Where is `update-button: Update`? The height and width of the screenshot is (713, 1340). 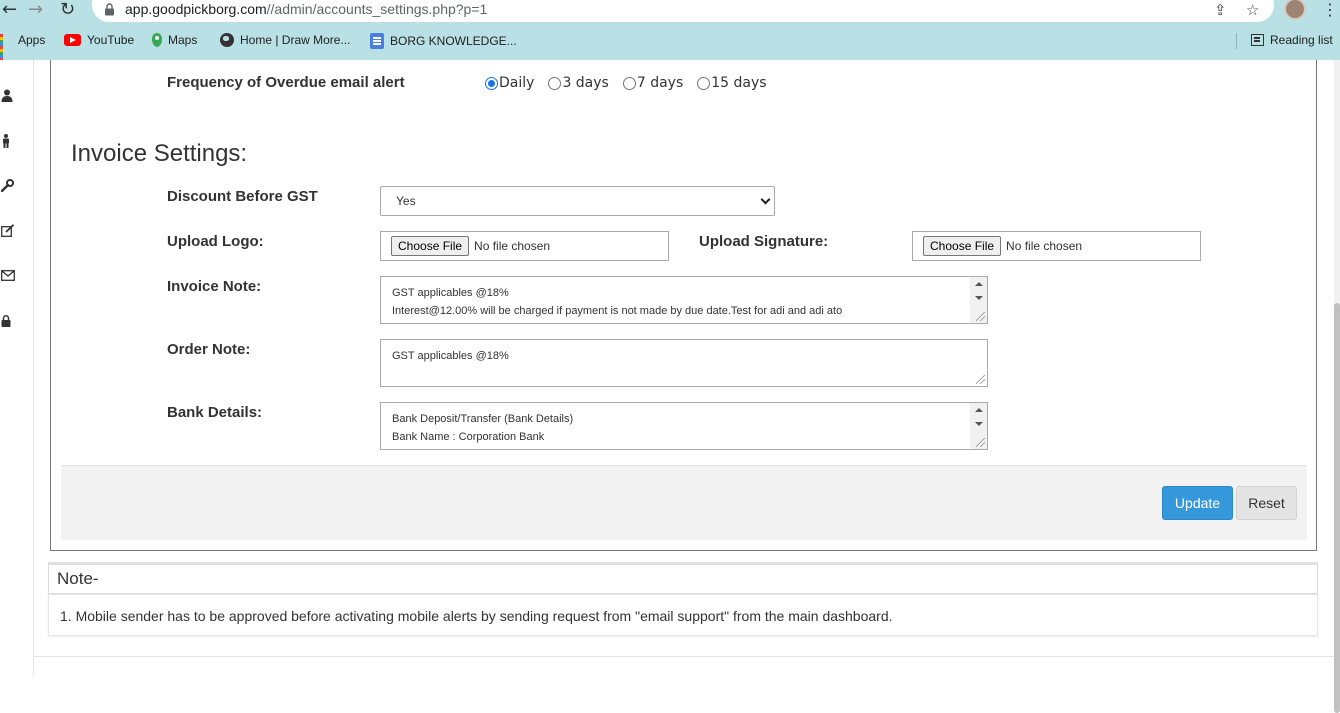
update-button: Update is located at coordinates (1197, 503).